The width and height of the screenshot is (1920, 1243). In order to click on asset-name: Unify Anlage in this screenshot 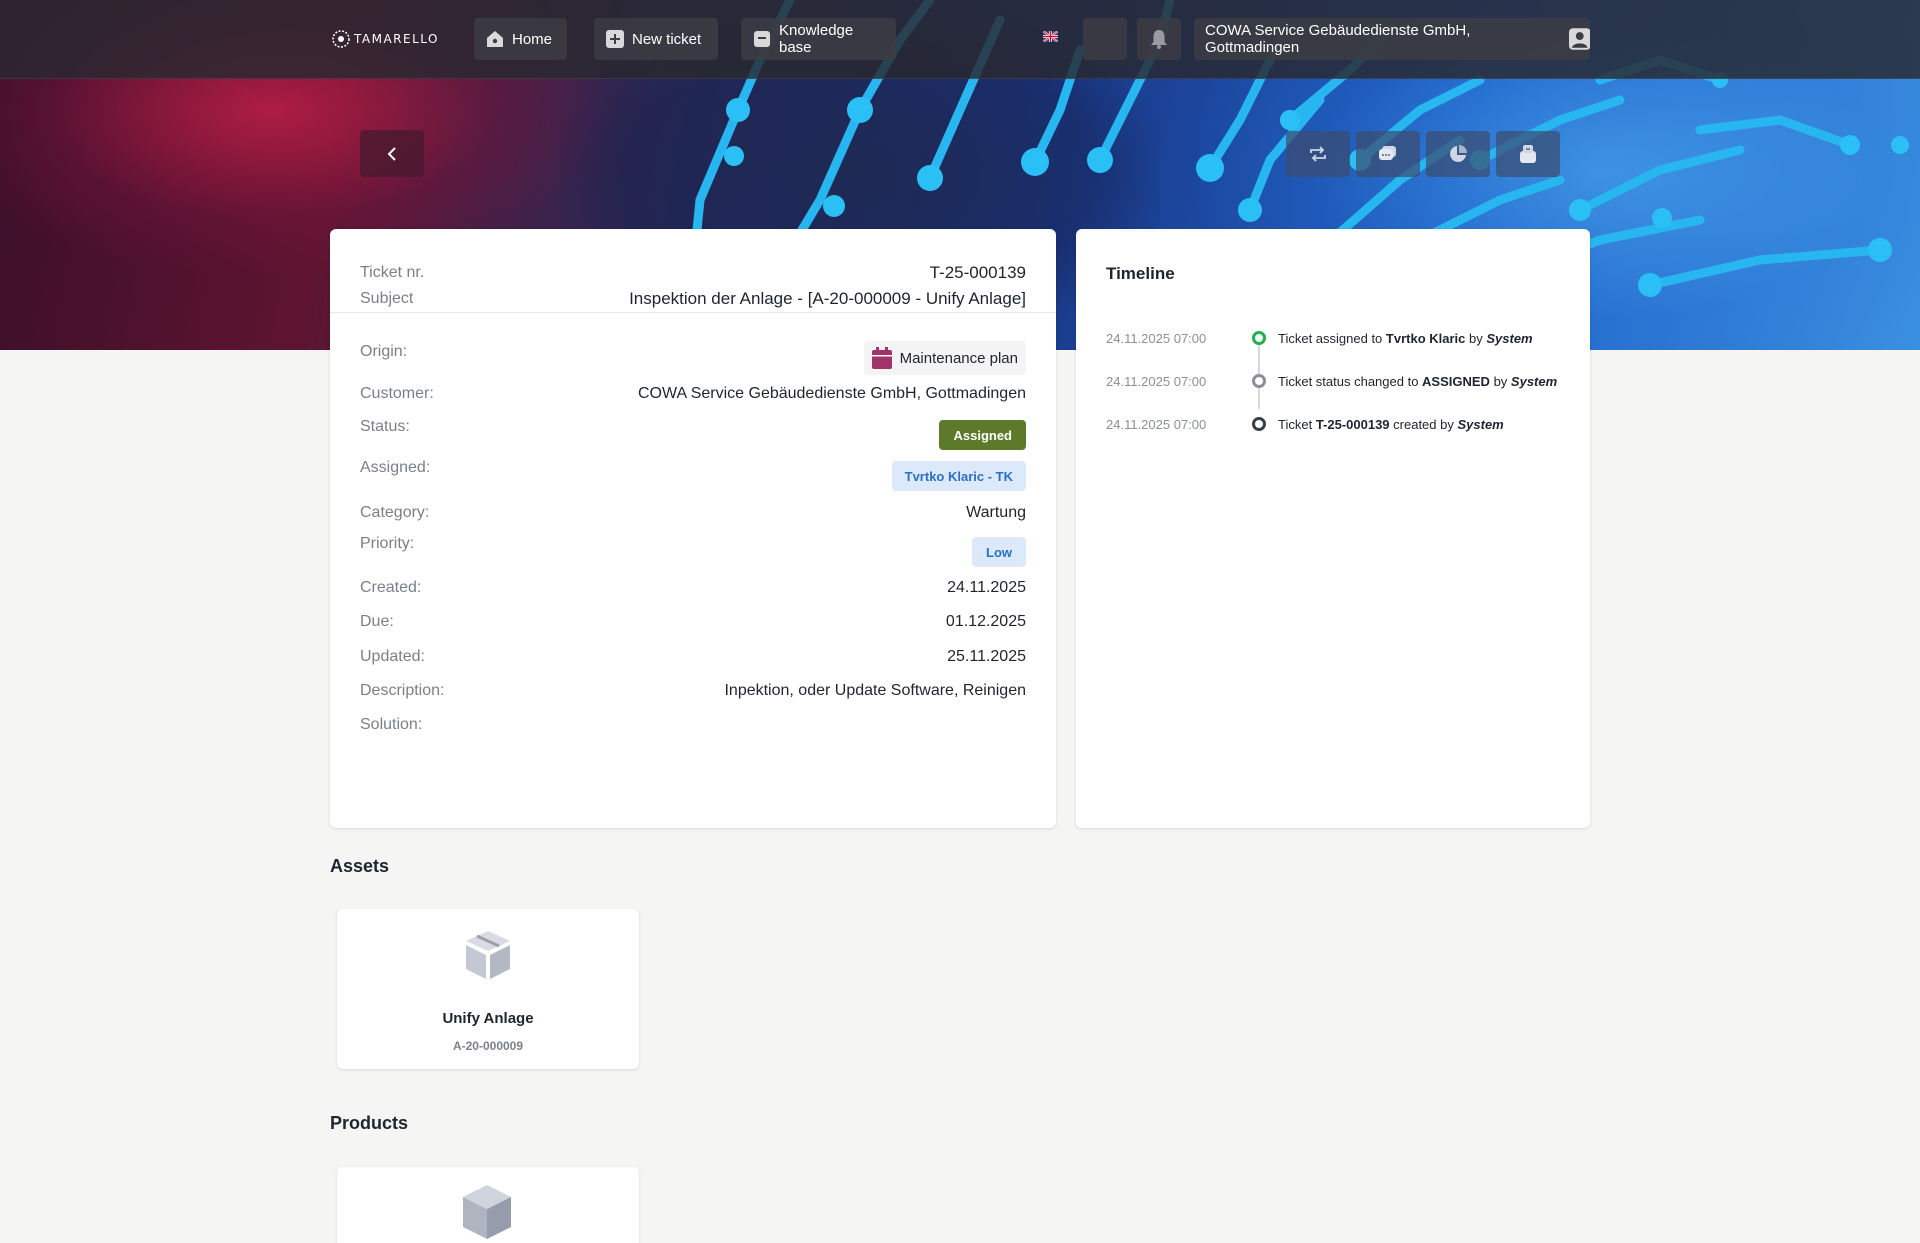, I will do `click(488, 1018)`.